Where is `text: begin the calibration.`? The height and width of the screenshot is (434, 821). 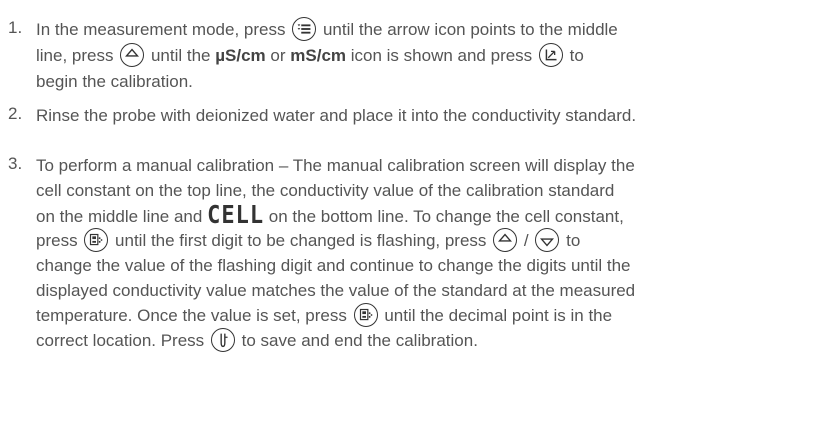
text: begin the calibration. is located at coordinates (114, 81).